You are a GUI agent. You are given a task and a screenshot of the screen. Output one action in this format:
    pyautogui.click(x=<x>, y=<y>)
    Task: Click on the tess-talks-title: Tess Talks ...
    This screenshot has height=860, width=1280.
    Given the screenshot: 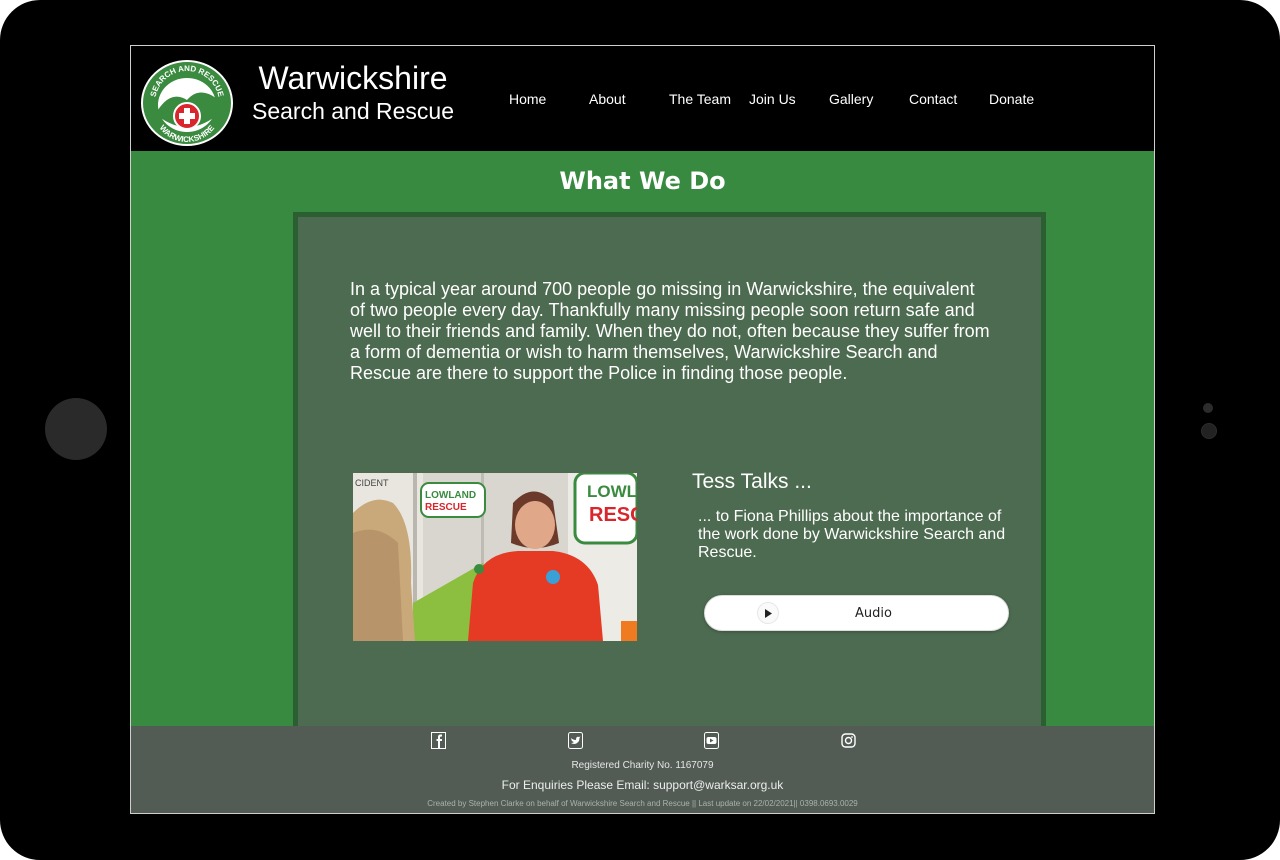 What is the action you would take?
    pyautogui.click(x=752, y=481)
    